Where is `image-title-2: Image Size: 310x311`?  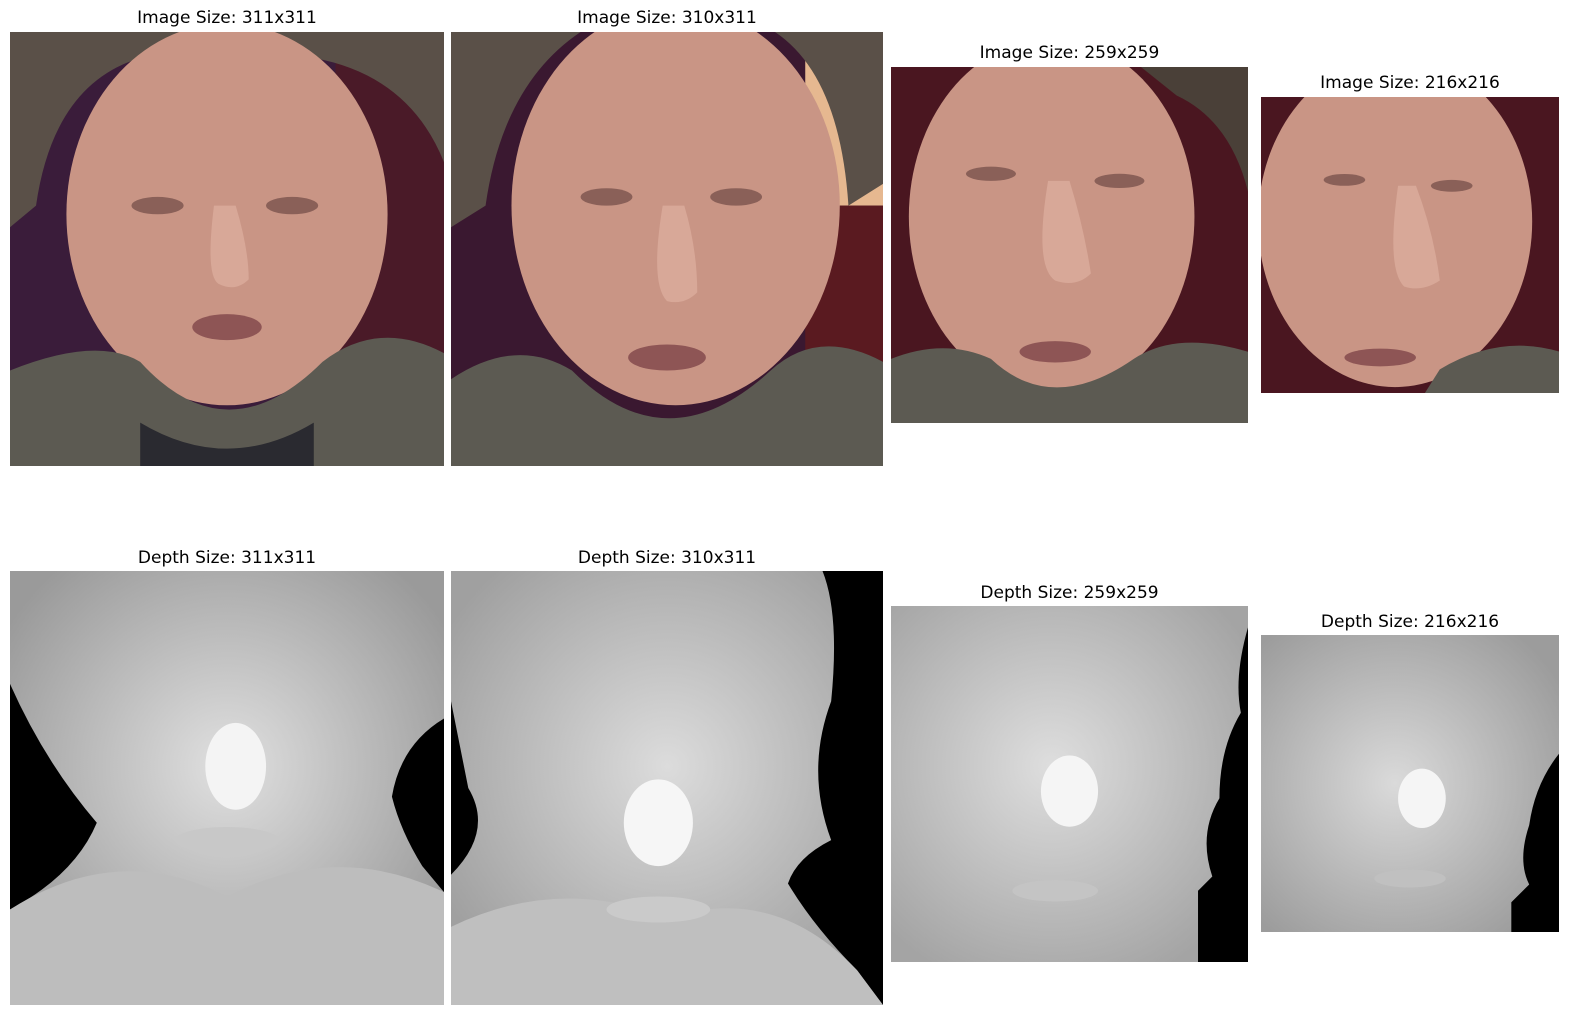
image-title-2: Image Size: 310x311 is located at coordinates (667, 18).